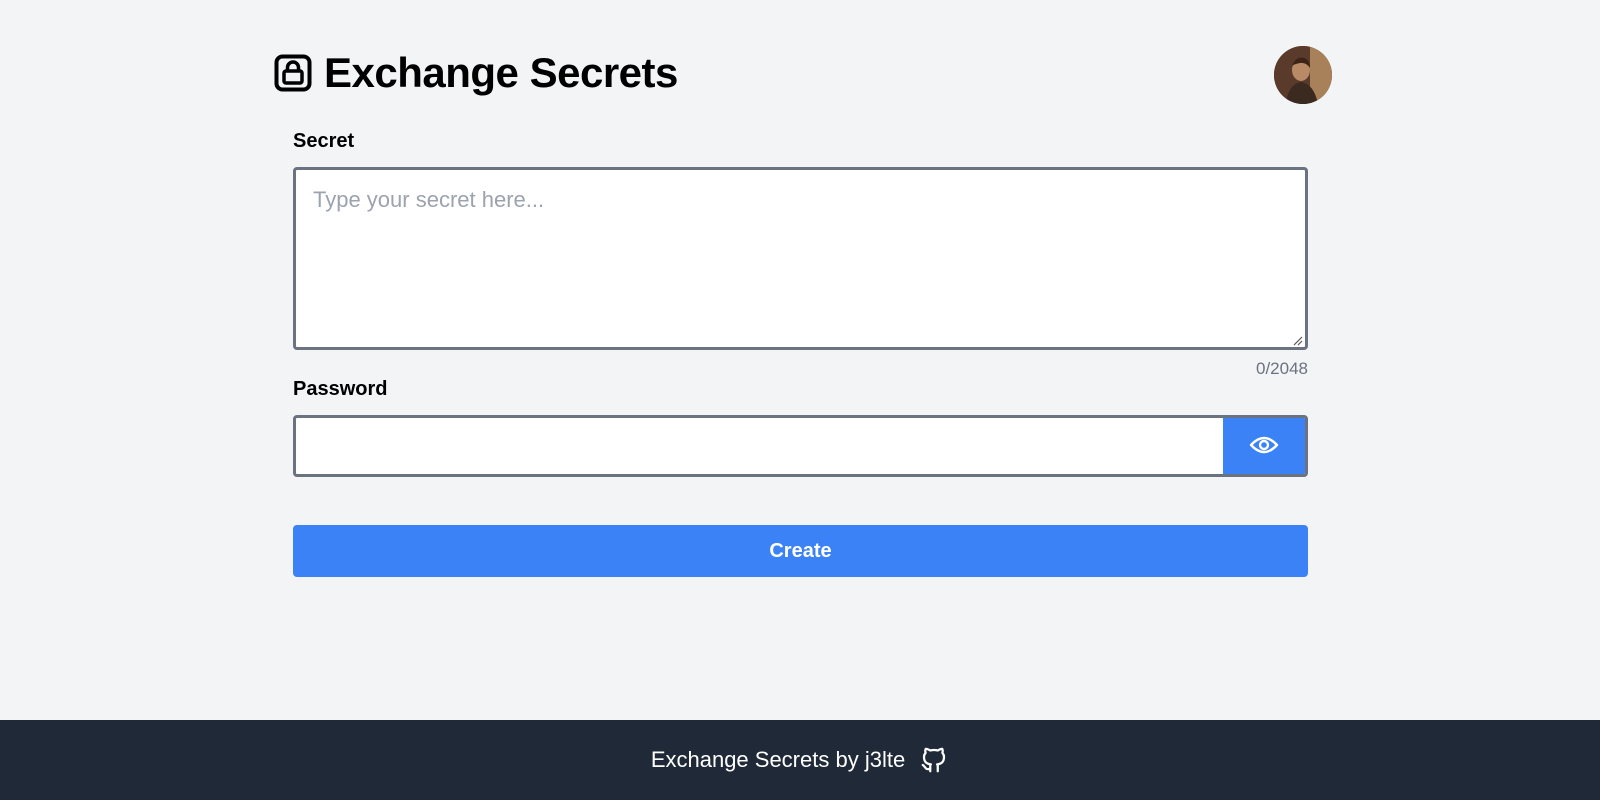 This screenshot has height=800, width=1600. What do you see at coordinates (1282, 368) in the screenshot?
I see `character-counter: 0/2048` at bounding box center [1282, 368].